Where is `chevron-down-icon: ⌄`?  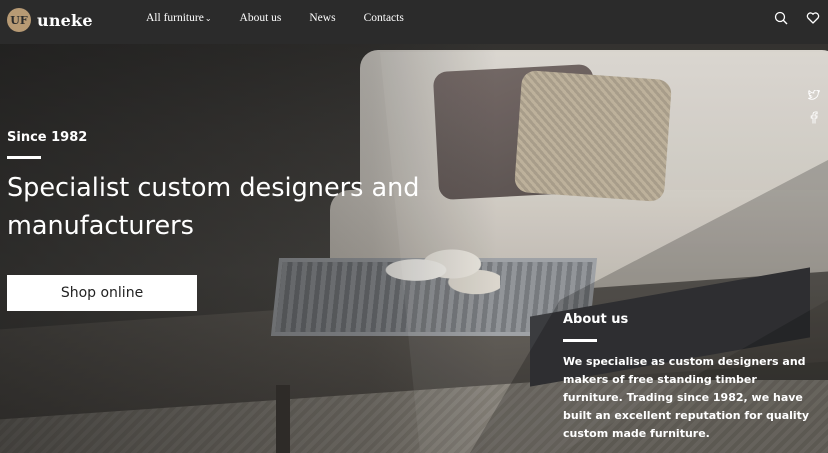 chevron-down-icon: ⌄ is located at coordinates (208, 18).